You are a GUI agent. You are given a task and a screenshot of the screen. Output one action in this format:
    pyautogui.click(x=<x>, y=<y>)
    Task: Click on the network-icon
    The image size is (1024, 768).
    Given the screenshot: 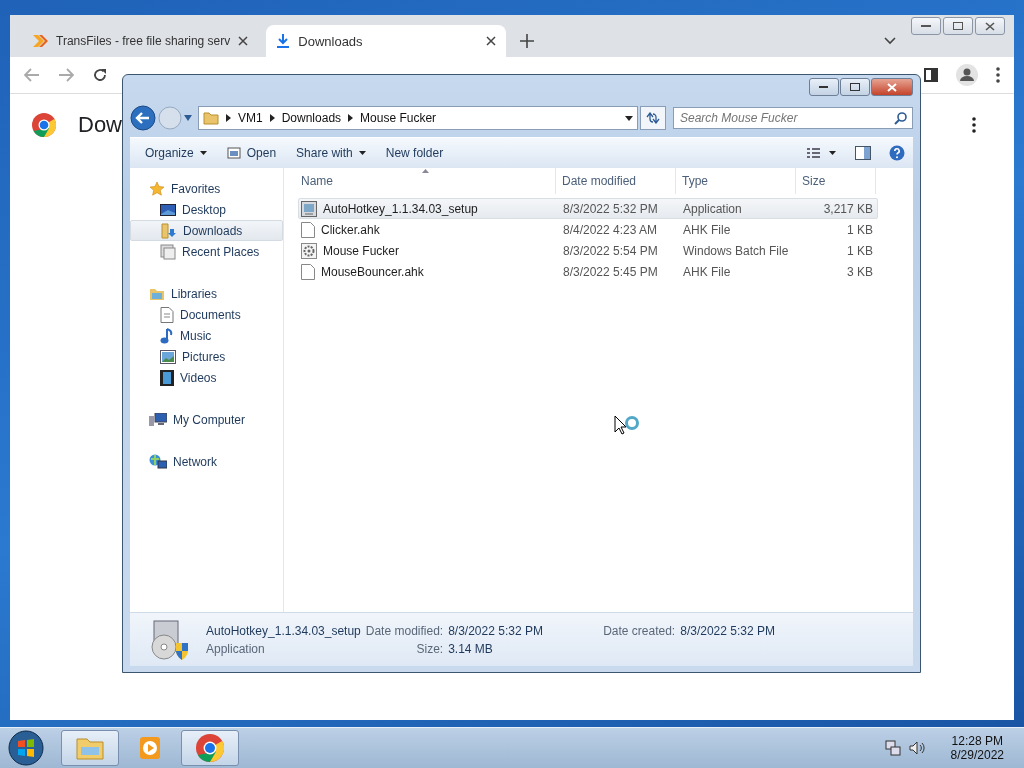 What is the action you would take?
    pyautogui.click(x=892, y=748)
    